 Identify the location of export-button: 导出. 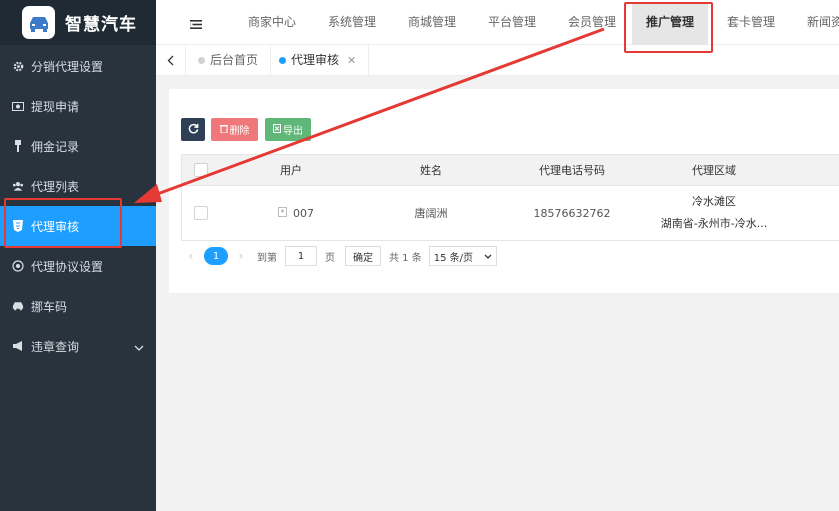
(288, 129).